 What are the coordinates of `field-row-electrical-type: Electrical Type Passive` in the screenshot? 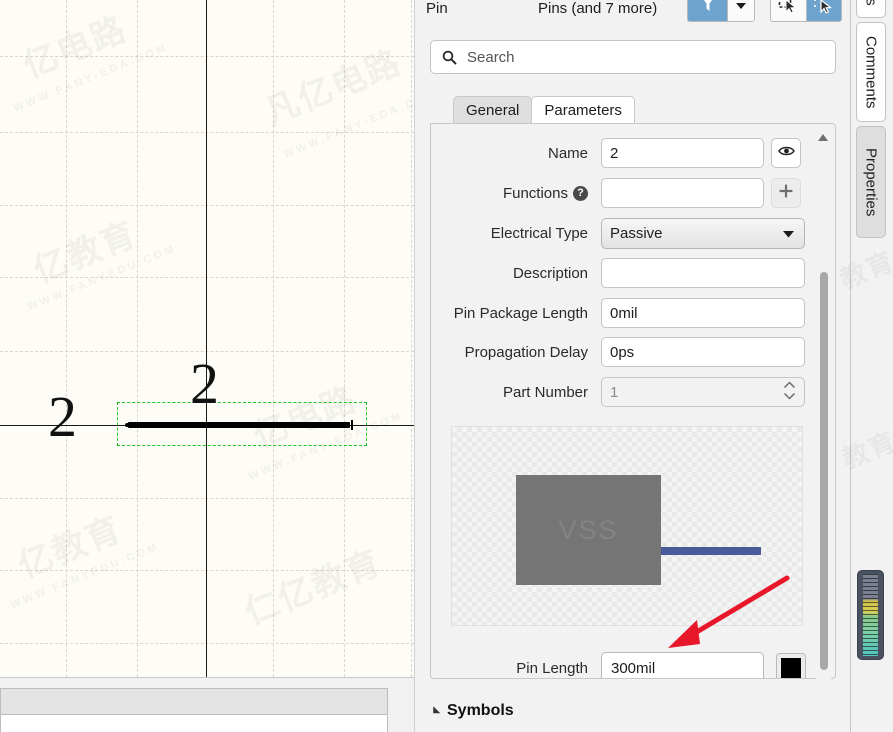 It's located at (626, 233).